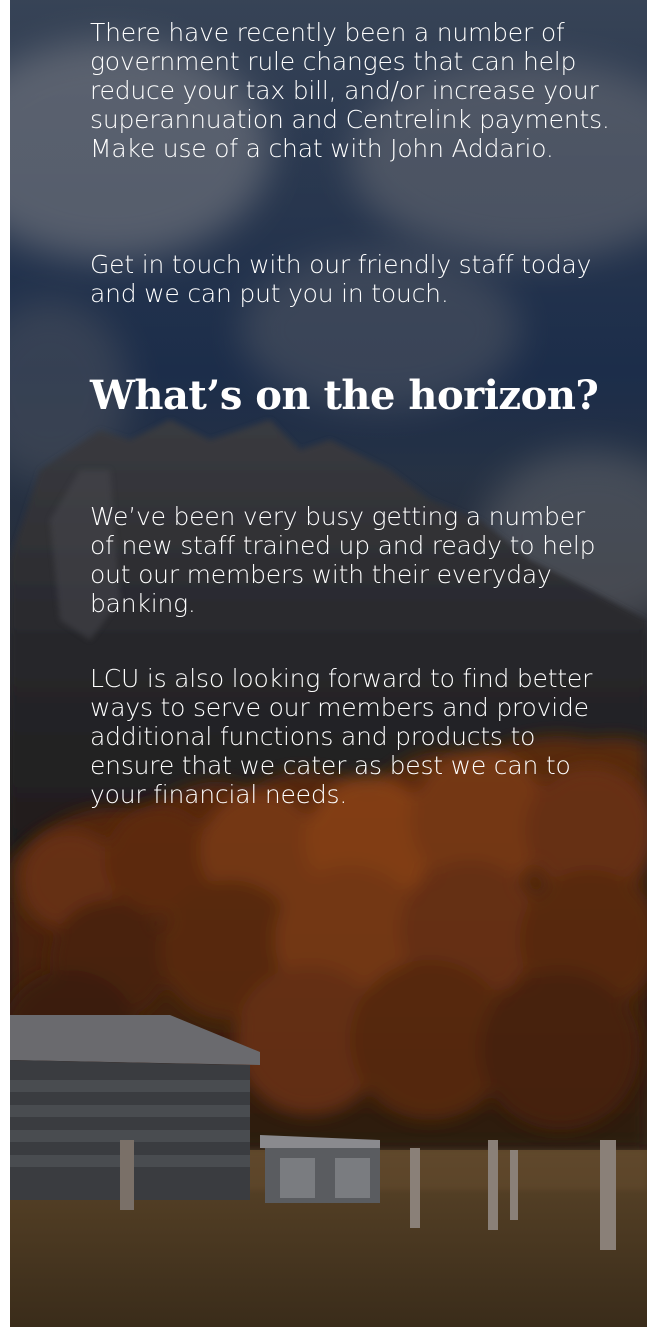 This screenshot has height=1335, width=647. What do you see at coordinates (344, 395) in the screenshot?
I see `section-heading: What’s on the horizon?` at bounding box center [344, 395].